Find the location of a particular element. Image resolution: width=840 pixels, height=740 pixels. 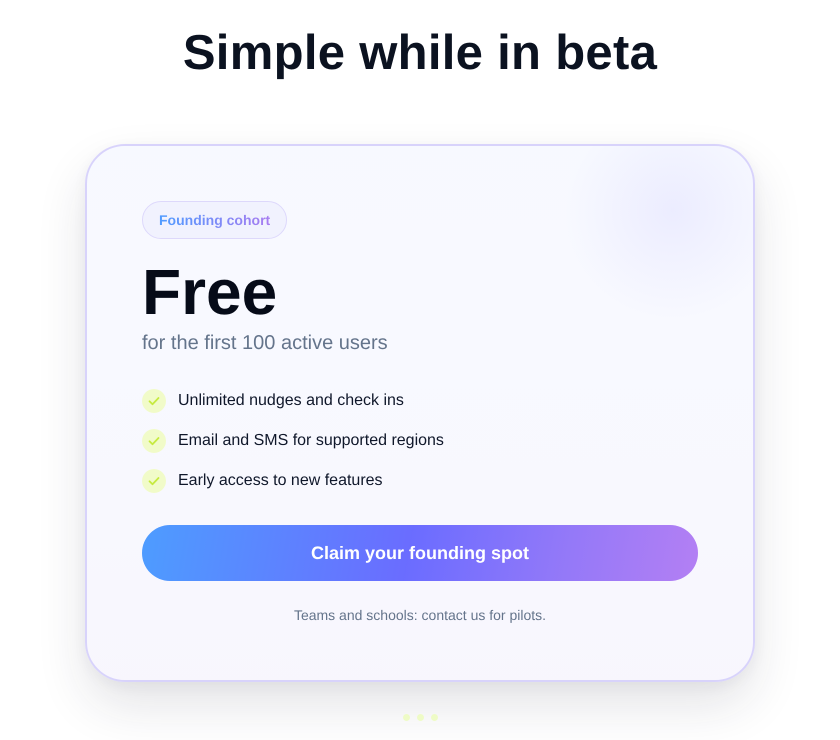

cohort-badge: Founding cohort is located at coordinates (215, 220).